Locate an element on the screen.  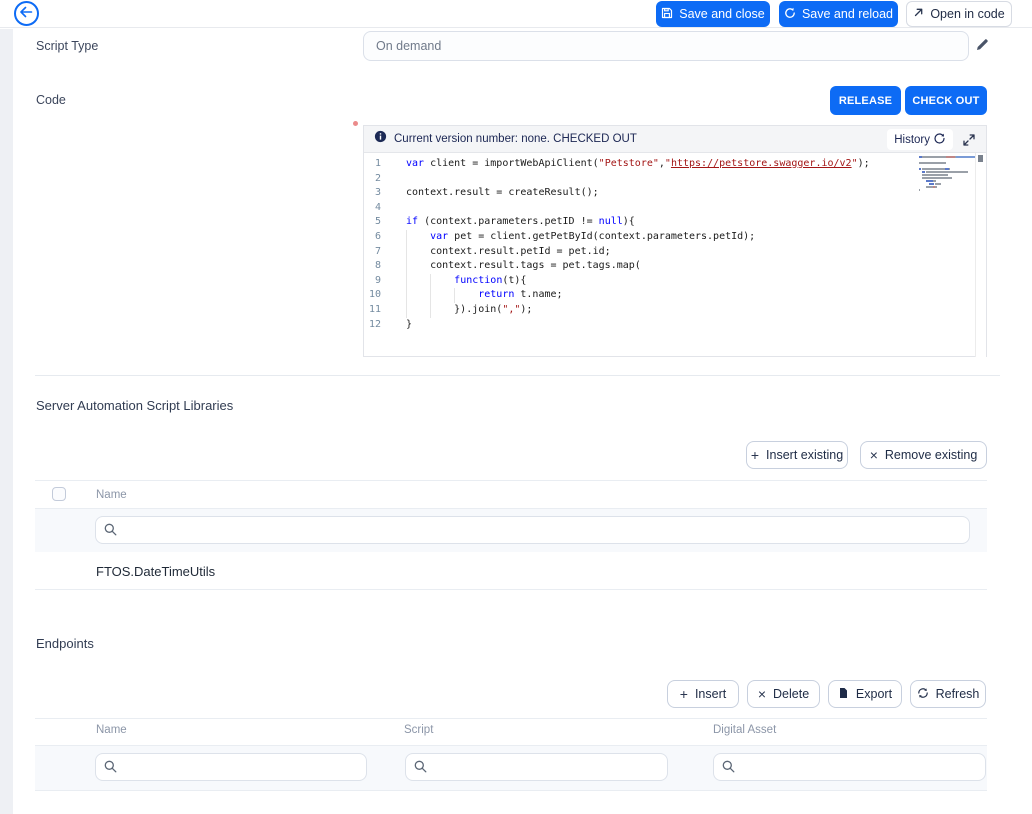
open-in-code-button: Open in code is located at coordinates (959, 14).